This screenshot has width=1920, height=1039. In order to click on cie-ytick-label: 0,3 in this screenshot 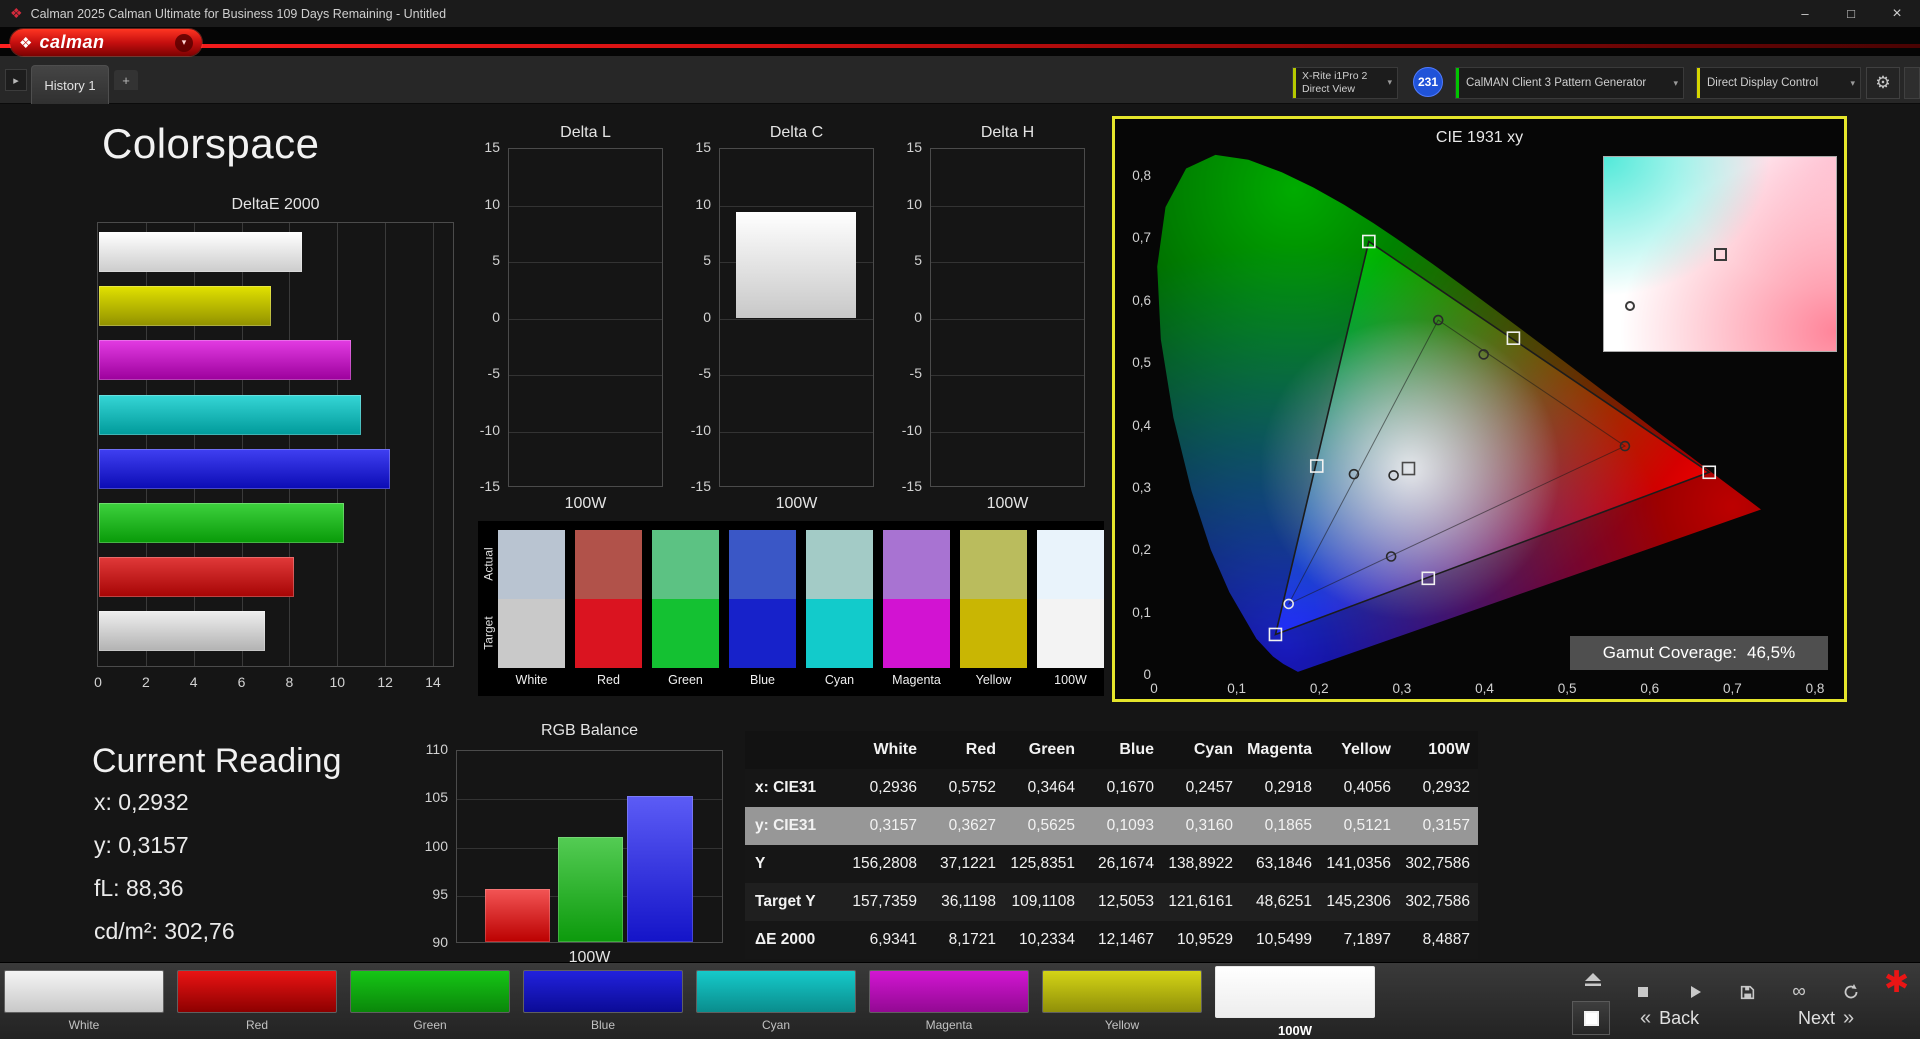, I will do `click(1141, 487)`.